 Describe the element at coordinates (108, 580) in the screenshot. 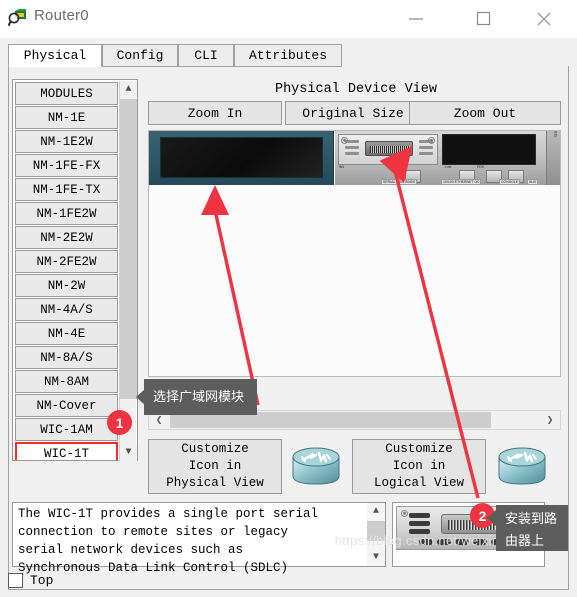

I see `top-checkbox-row: Top` at that location.